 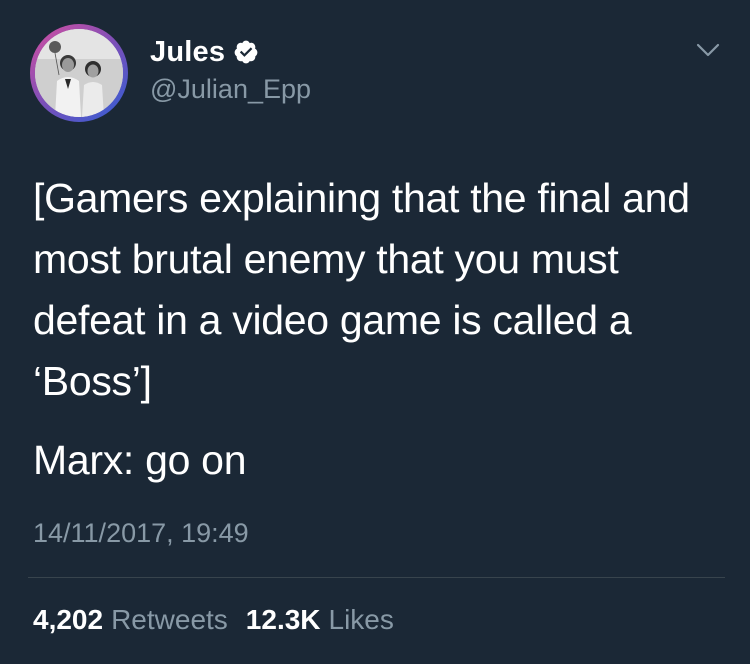 What do you see at coordinates (376, 577) in the screenshot?
I see `divider` at bounding box center [376, 577].